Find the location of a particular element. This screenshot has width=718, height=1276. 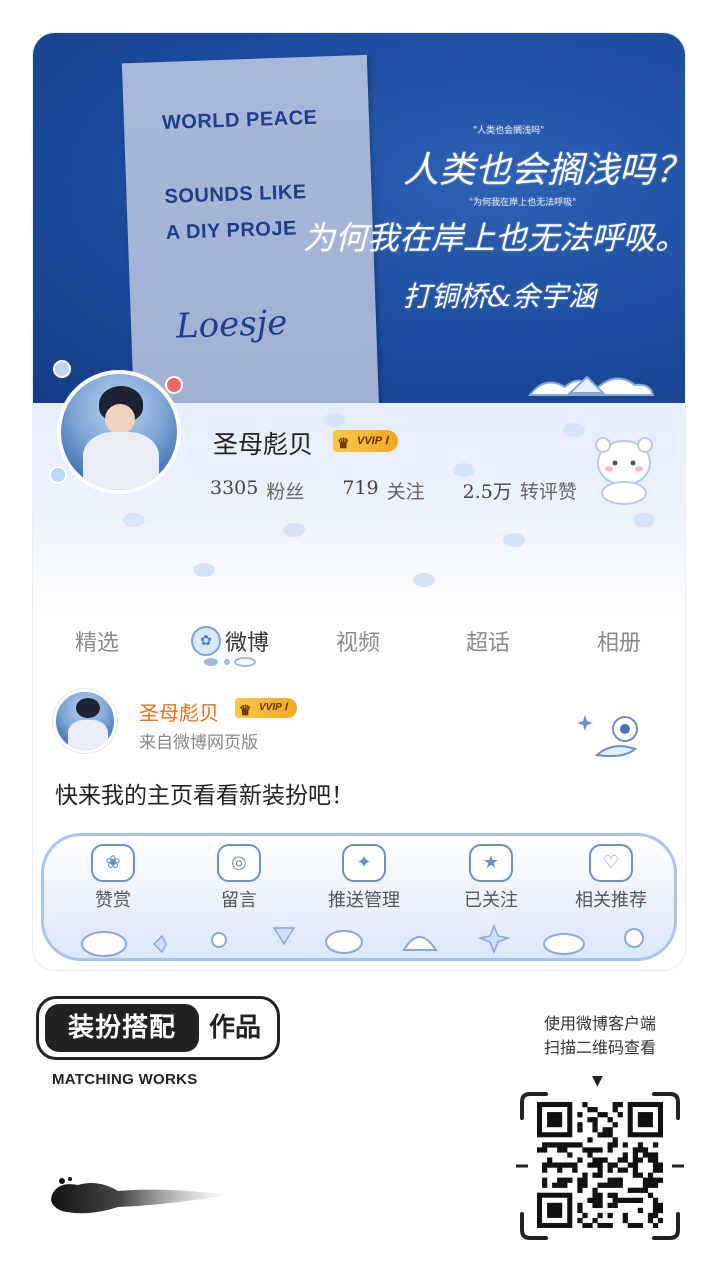

push-manage-button: ✦ 推送管理 is located at coordinates (364, 878).